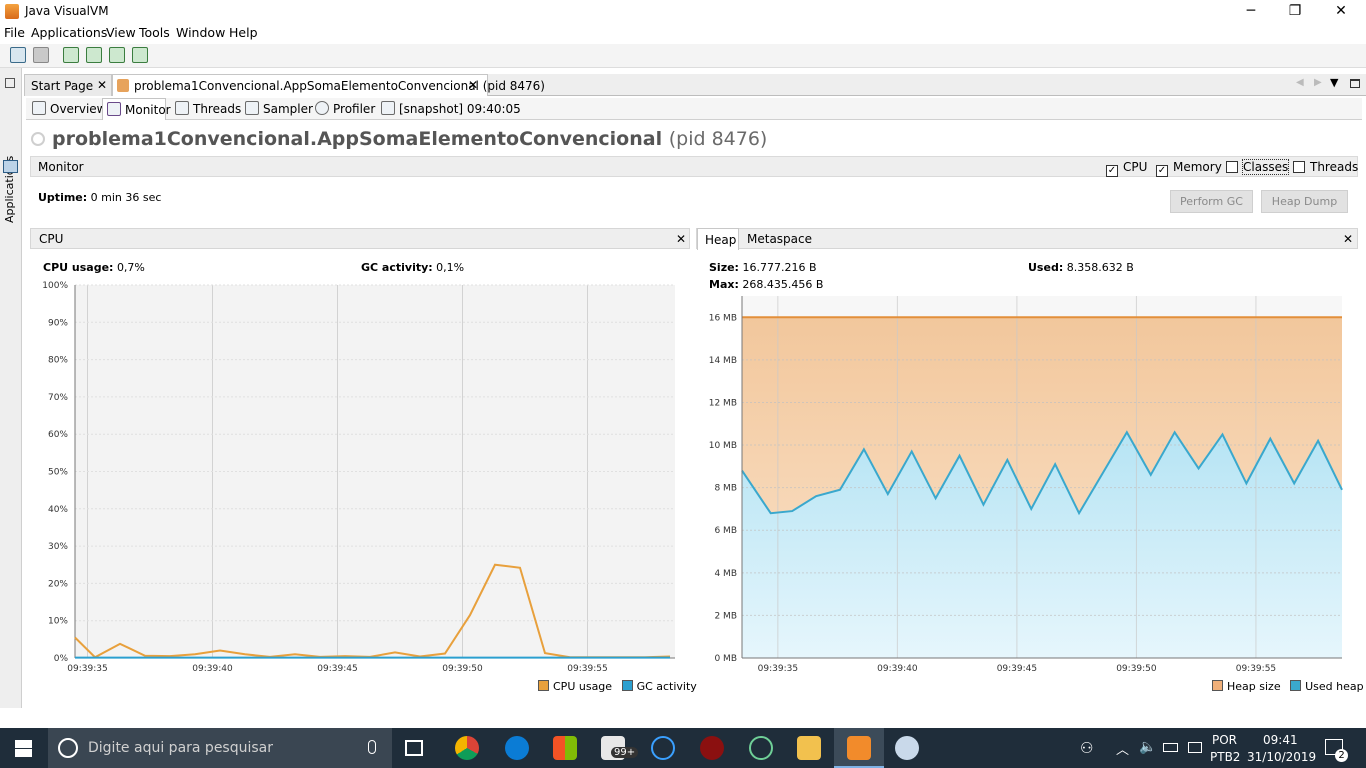 The image size is (1366, 768). What do you see at coordinates (126, 197) in the screenshot?
I see `uptime-value: 0 min 36 sec` at bounding box center [126, 197].